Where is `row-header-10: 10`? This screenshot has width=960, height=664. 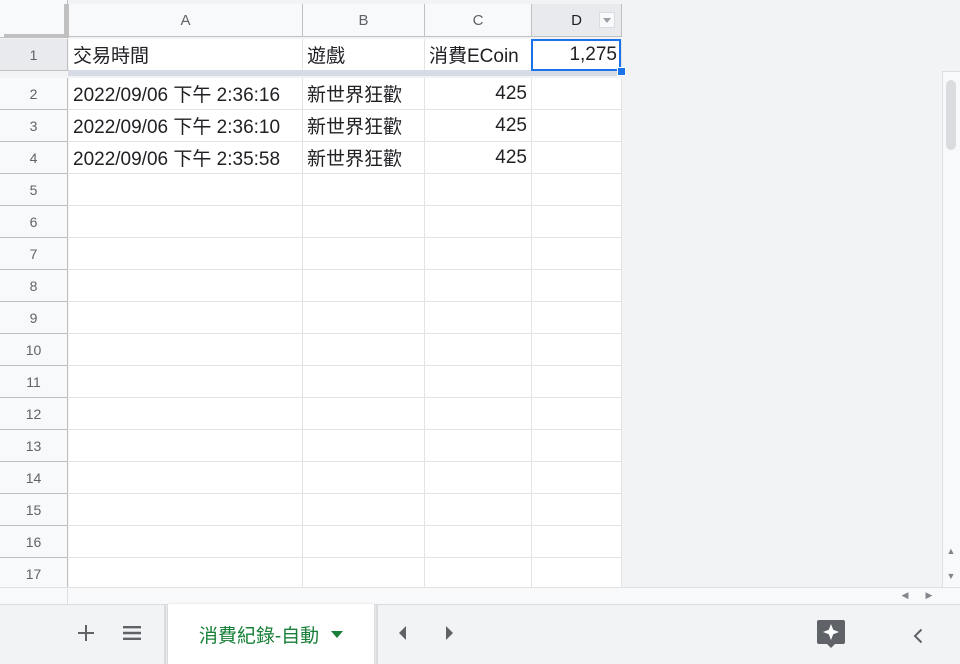 row-header-10: 10 is located at coordinates (34, 350).